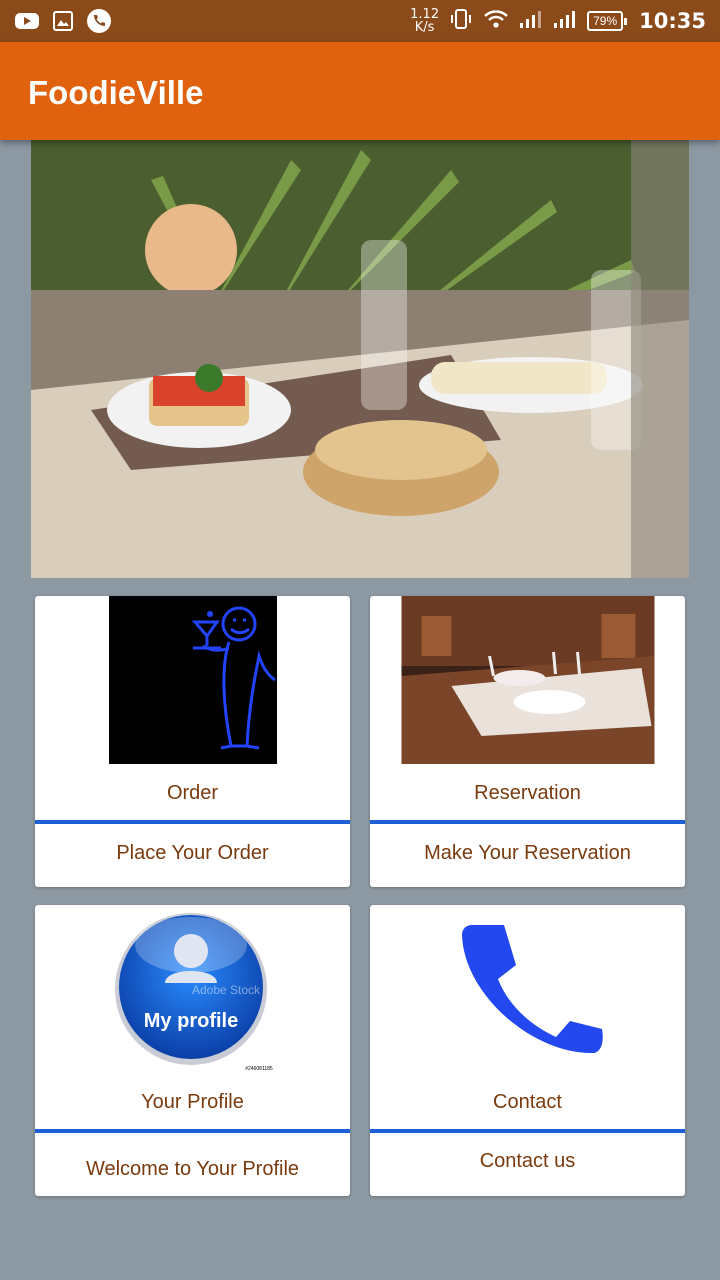 The image size is (720, 1280). Describe the element at coordinates (527, 853) in the screenshot. I see `make-reservation-link: Make Your Reservation` at that location.